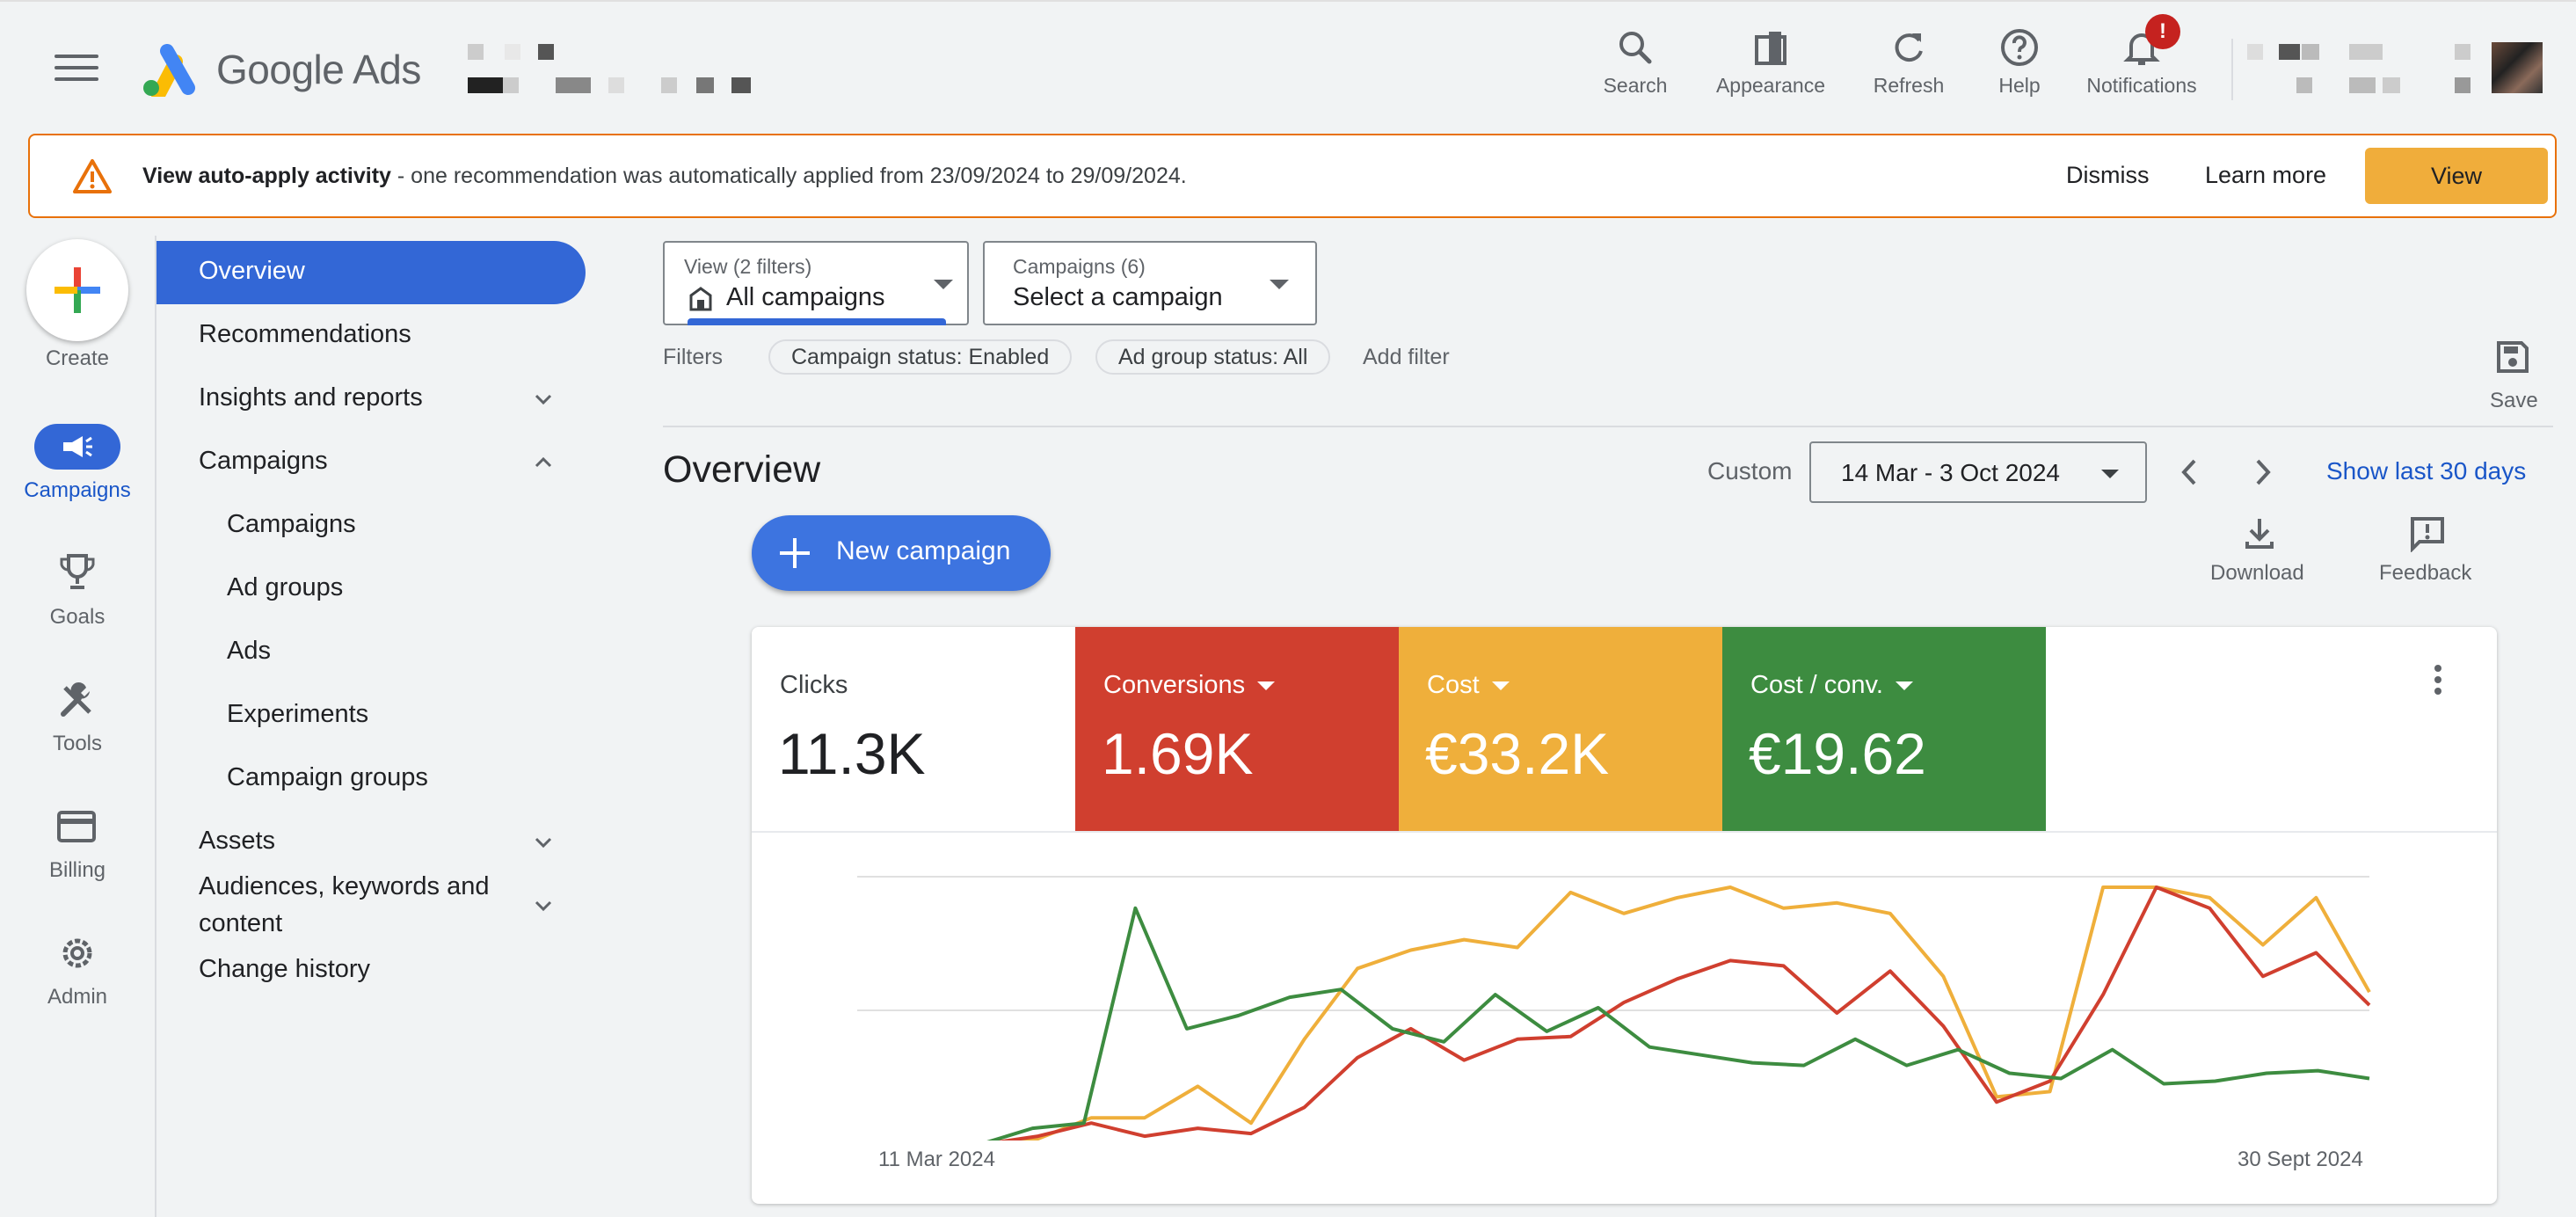  Describe the element at coordinates (2456, 176) in the screenshot. I see `view-button: View` at that location.